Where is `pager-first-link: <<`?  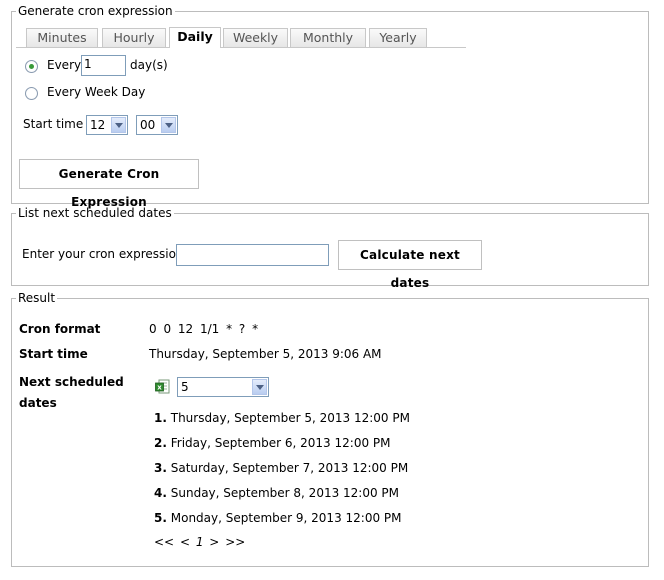 pager-first-link: << is located at coordinates (164, 542).